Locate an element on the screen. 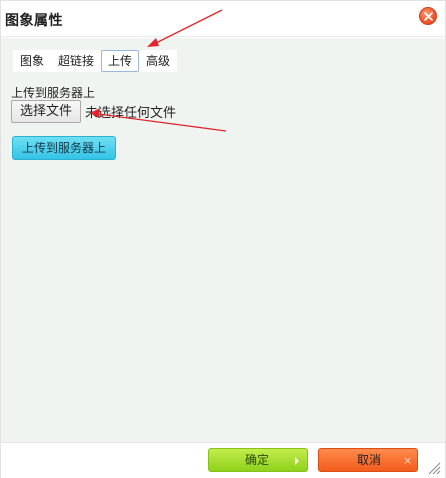 The image size is (446, 478). tab-bar: 图象 超链接 上传 高级 is located at coordinates (95, 61).